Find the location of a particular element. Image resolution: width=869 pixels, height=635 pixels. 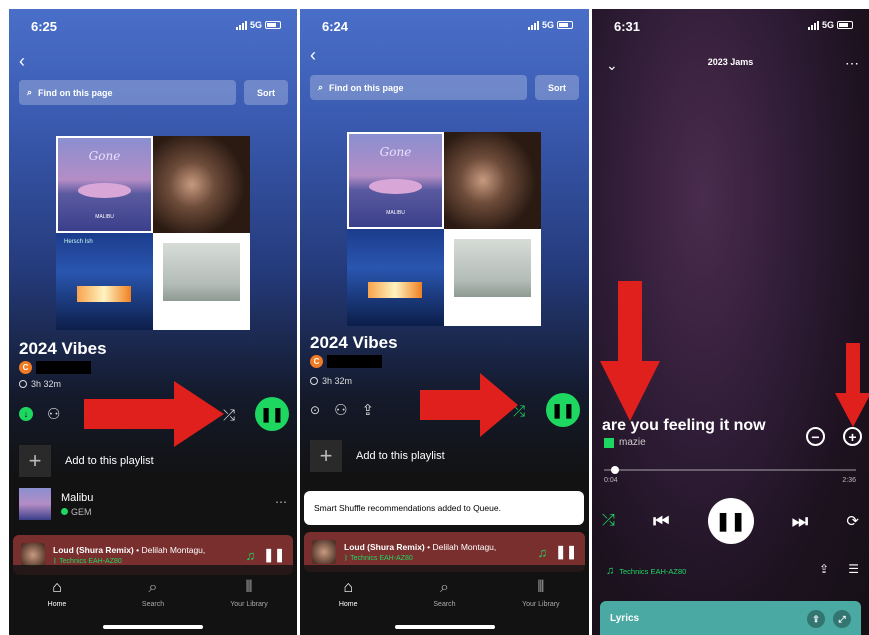

progress-bar is located at coordinates (730, 470).